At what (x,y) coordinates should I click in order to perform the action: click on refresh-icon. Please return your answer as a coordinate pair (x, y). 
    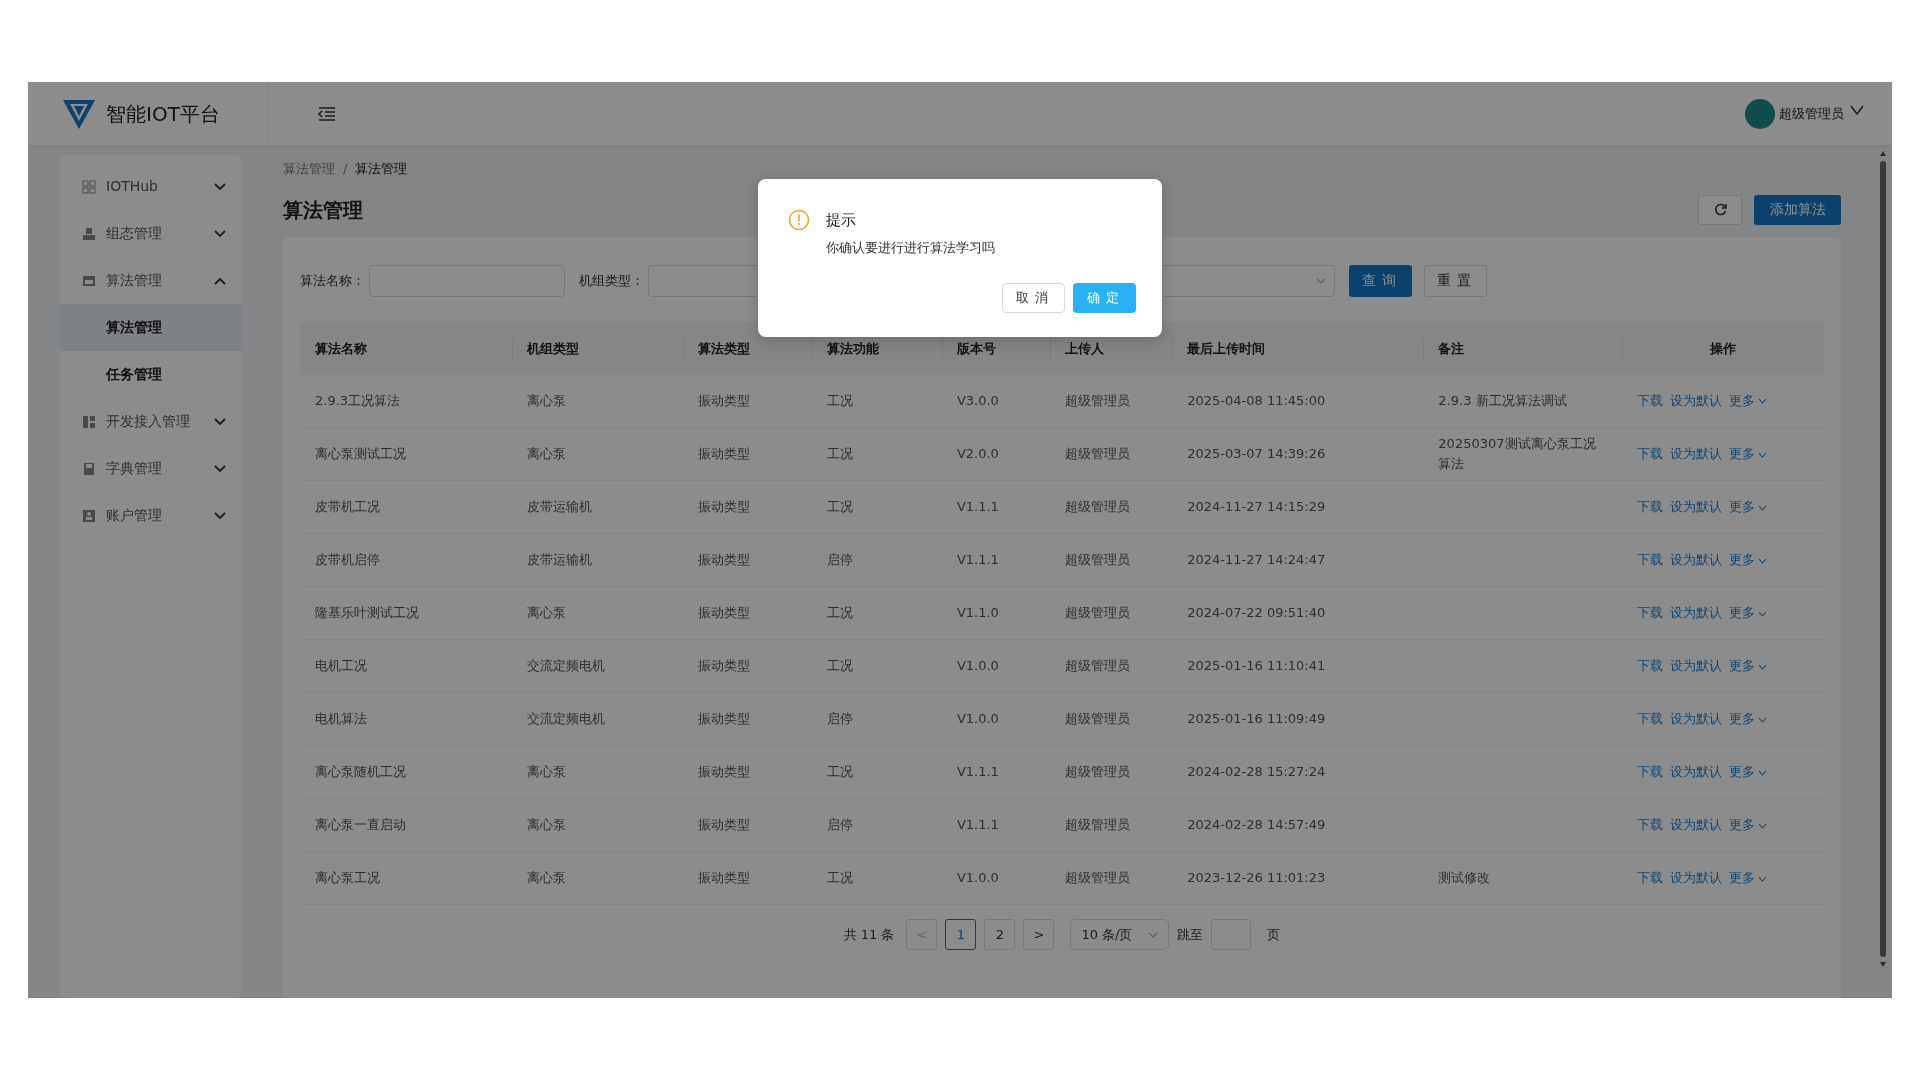
    Looking at the image, I should click on (1720, 209).